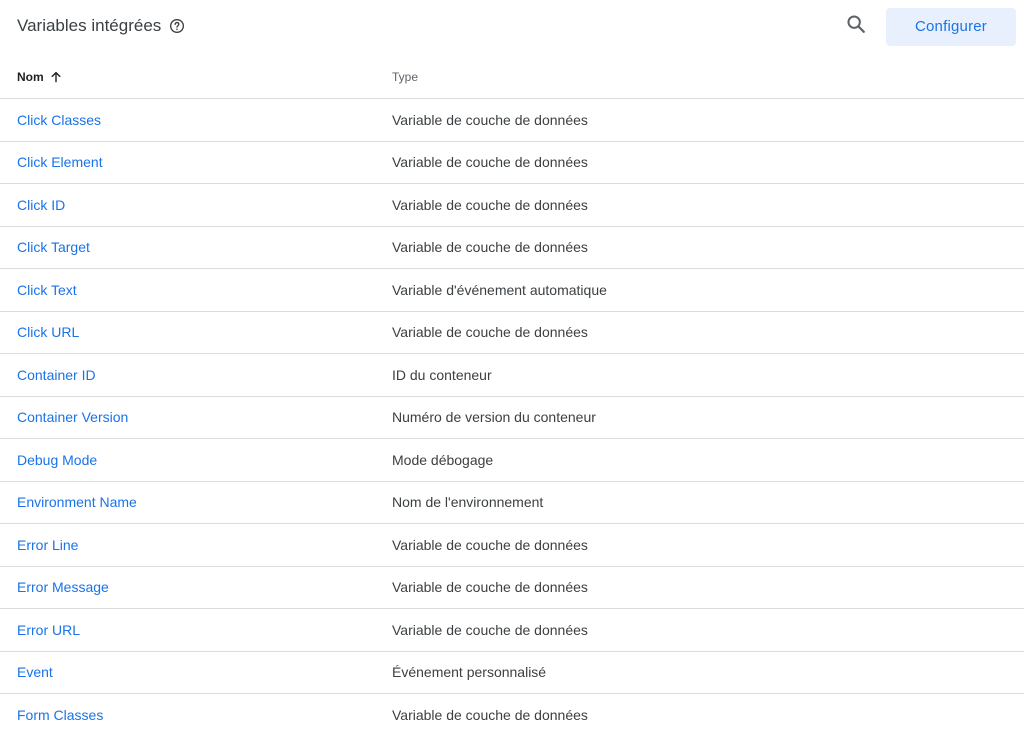 Image resolution: width=1024 pixels, height=733 pixels. What do you see at coordinates (512, 460) in the screenshot?
I see `table-row: Debug Mode Mode débogage` at bounding box center [512, 460].